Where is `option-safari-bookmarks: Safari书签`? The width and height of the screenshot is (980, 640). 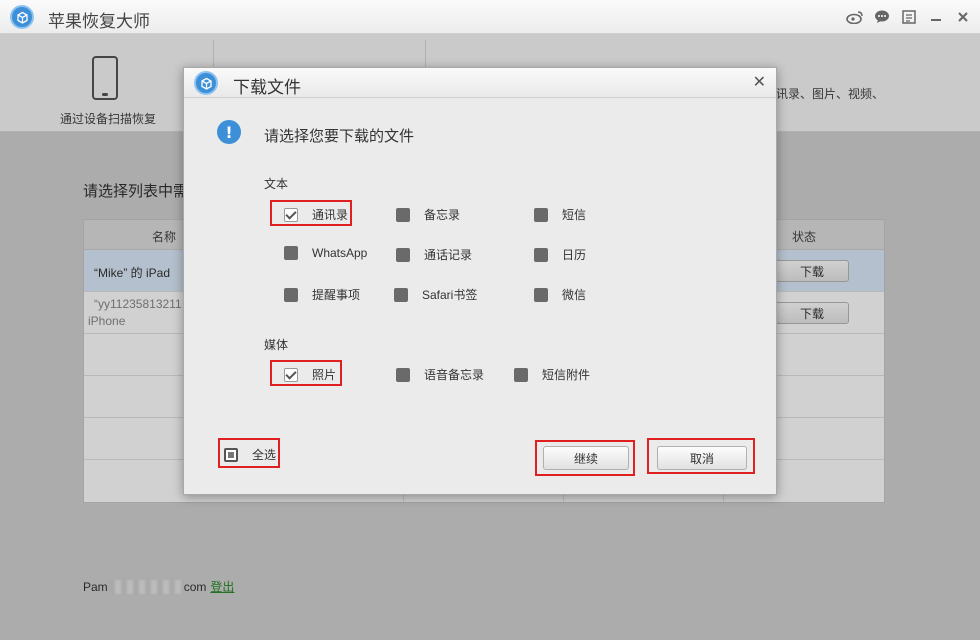
option-safari-bookmarks: Safari书签 is located at coordinates (435, 294).